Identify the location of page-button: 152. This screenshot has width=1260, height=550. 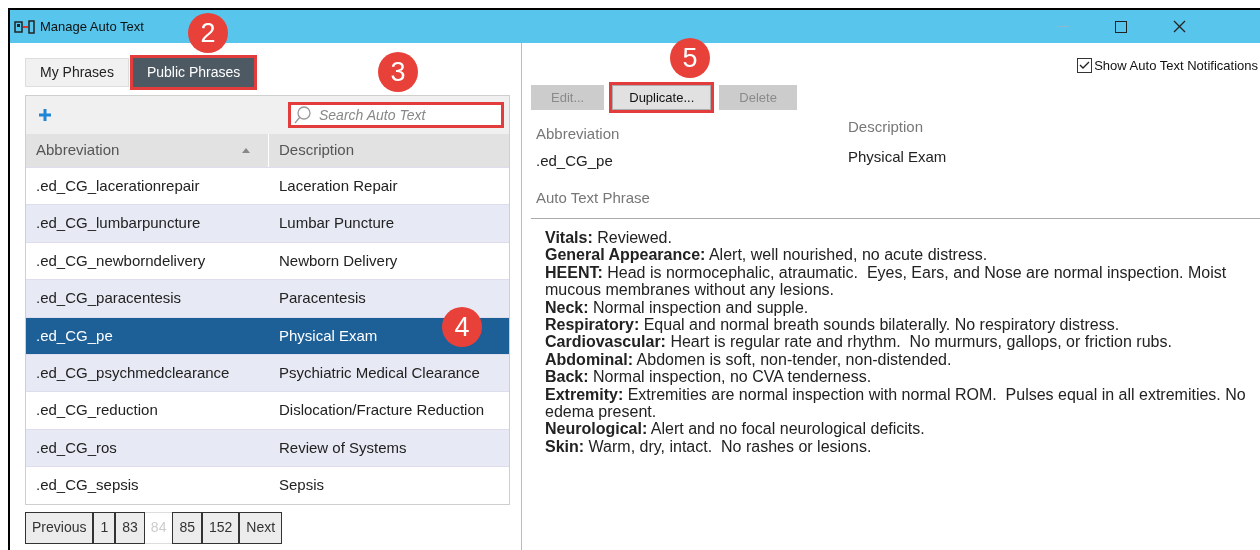
(221, 527).